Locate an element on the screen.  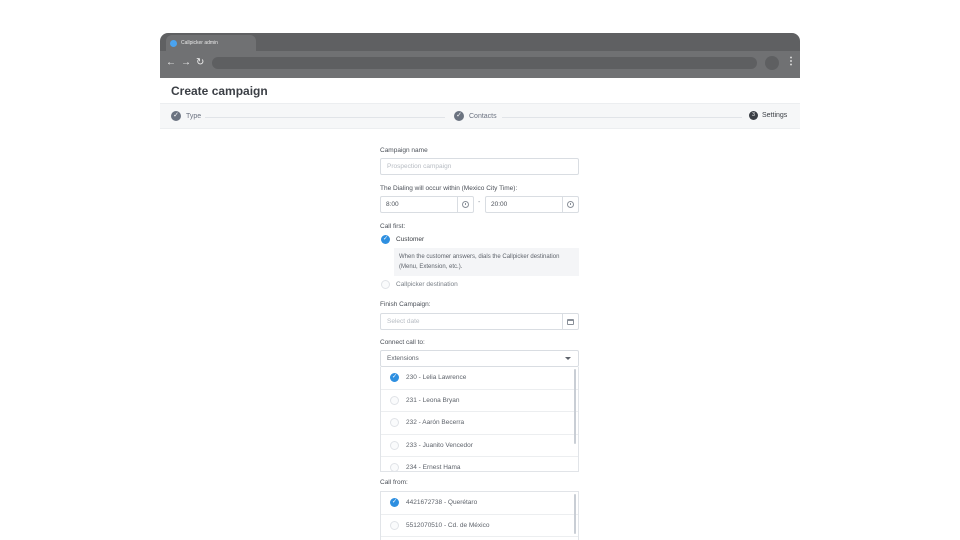
start-time-value: 8:00 is located at coordinates (392, 204).